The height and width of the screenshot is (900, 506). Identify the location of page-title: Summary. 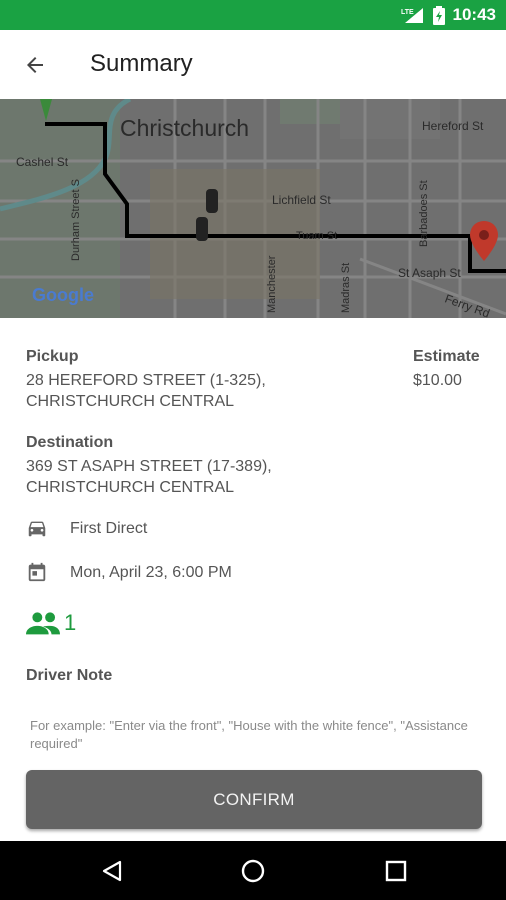
(141, 63).